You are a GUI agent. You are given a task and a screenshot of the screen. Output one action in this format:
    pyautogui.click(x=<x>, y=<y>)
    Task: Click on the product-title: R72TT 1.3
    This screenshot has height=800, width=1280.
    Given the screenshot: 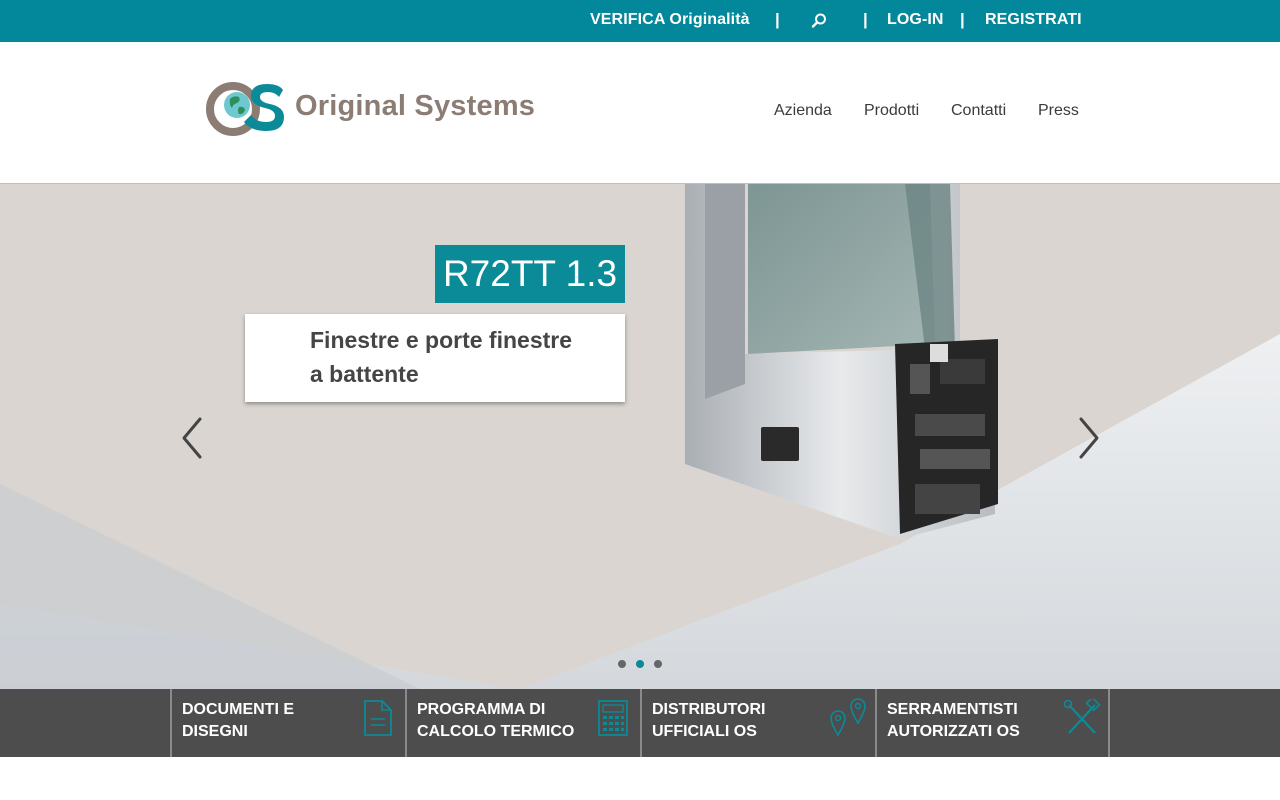 What is the action you would take?
    pyautogui.click(x=530, y=274)
    